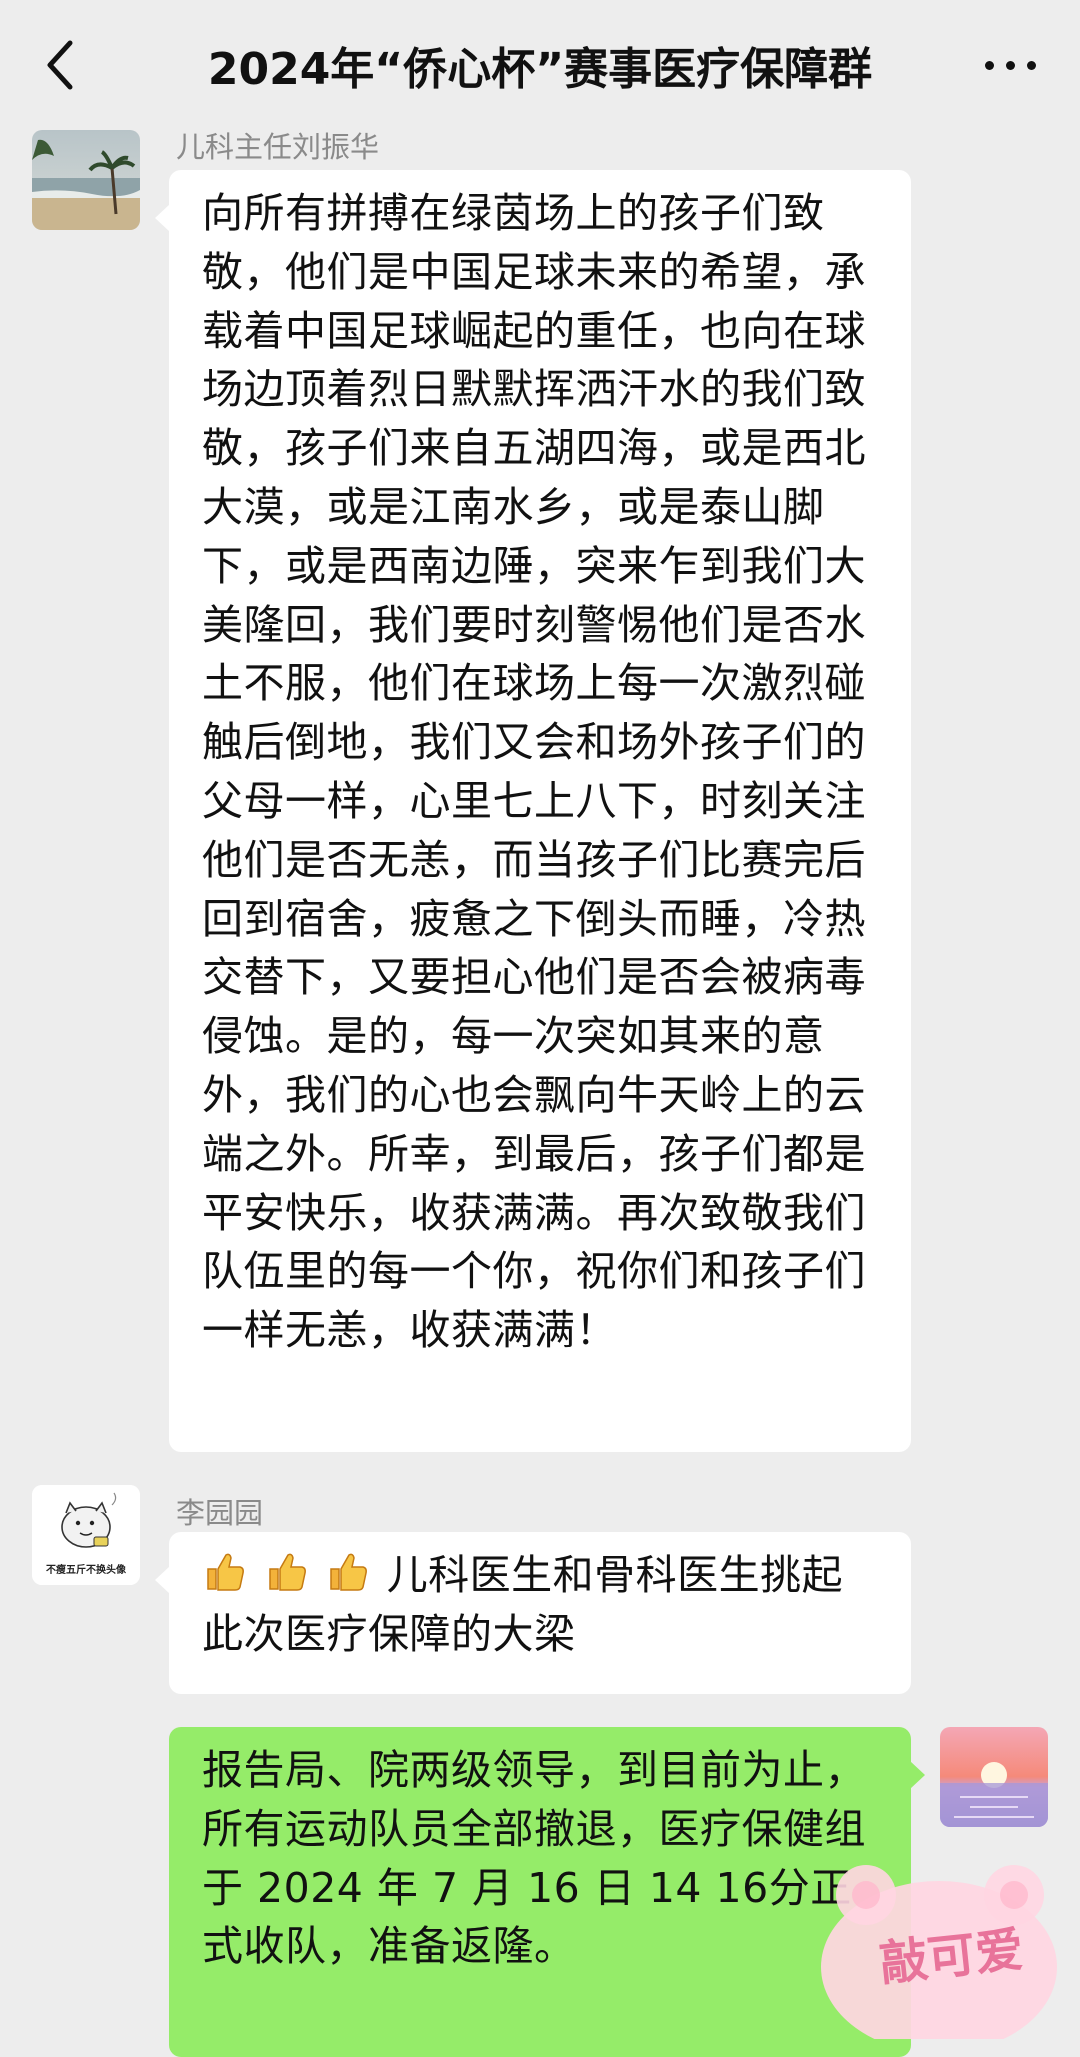 The height and width of the screenshot is (2057, 1080). Describe the element at coordinates (86, 1535) in the screenshot. I see `avatar: 不瘦五斤不换头像` at that location.